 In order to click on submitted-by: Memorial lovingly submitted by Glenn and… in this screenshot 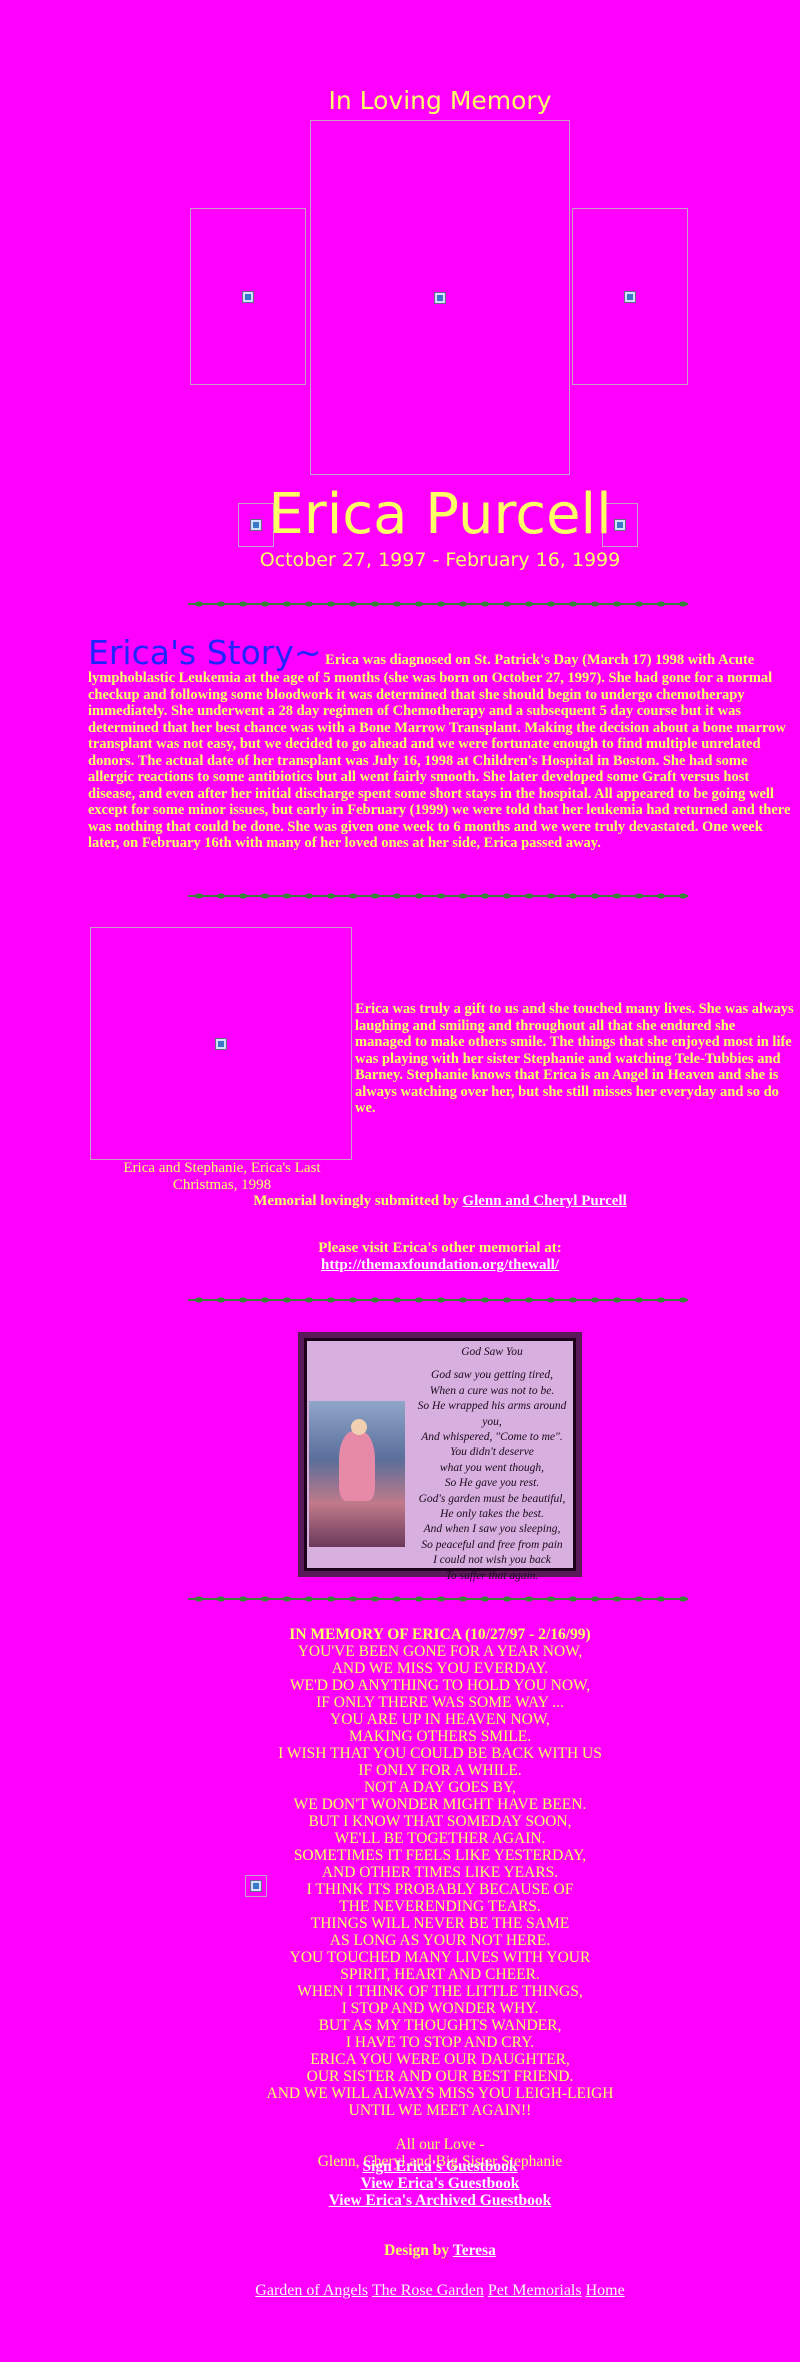, I will do `click(400, 1201)`.